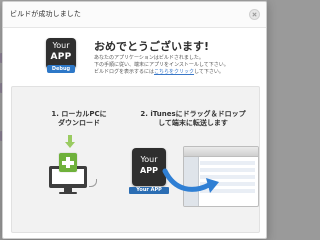  What do you see at coordinates (193, 123) in the screenshot?
I see `step-2-title-line-2: して端末に転送します` at bounding box center [193, 123].